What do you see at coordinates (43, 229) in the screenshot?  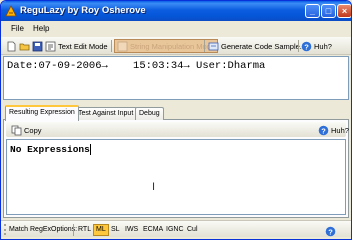 I see `regex-options-label: Match RegExOptions:` at bounding box center [43, 229].